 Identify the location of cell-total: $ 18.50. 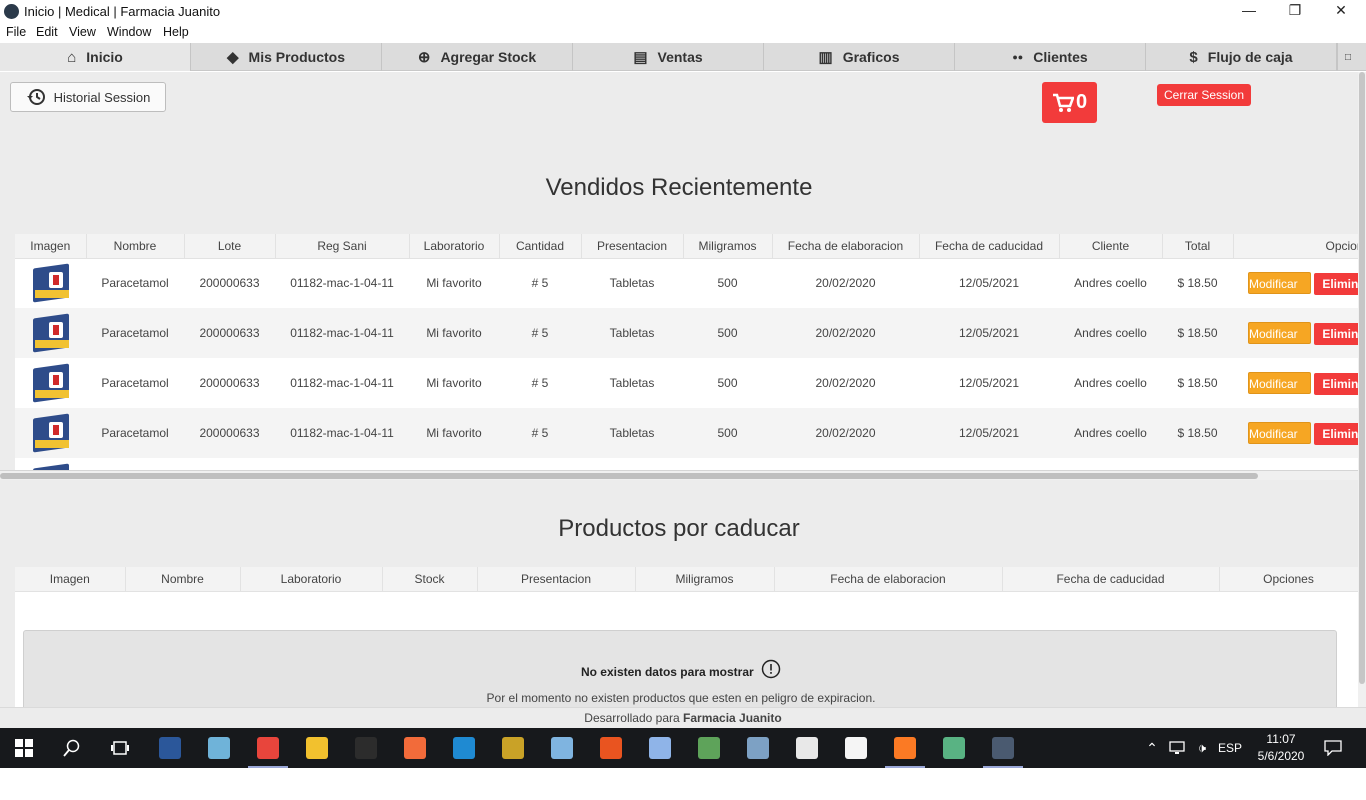
(1197, 433).